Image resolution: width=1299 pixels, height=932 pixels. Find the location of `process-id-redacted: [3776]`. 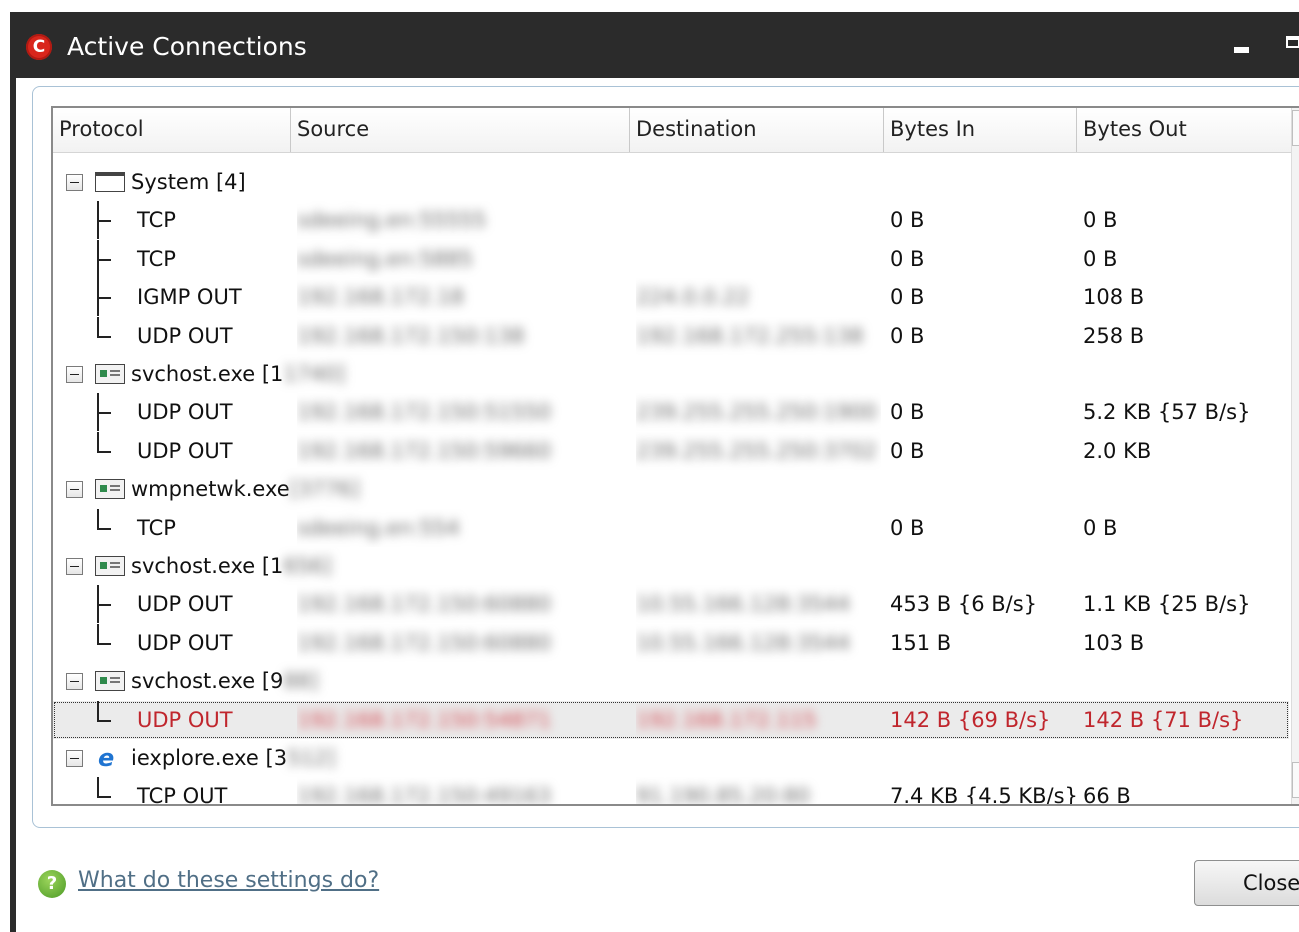

process-id-redacted: [3776] is located at coordinates (324, 489).